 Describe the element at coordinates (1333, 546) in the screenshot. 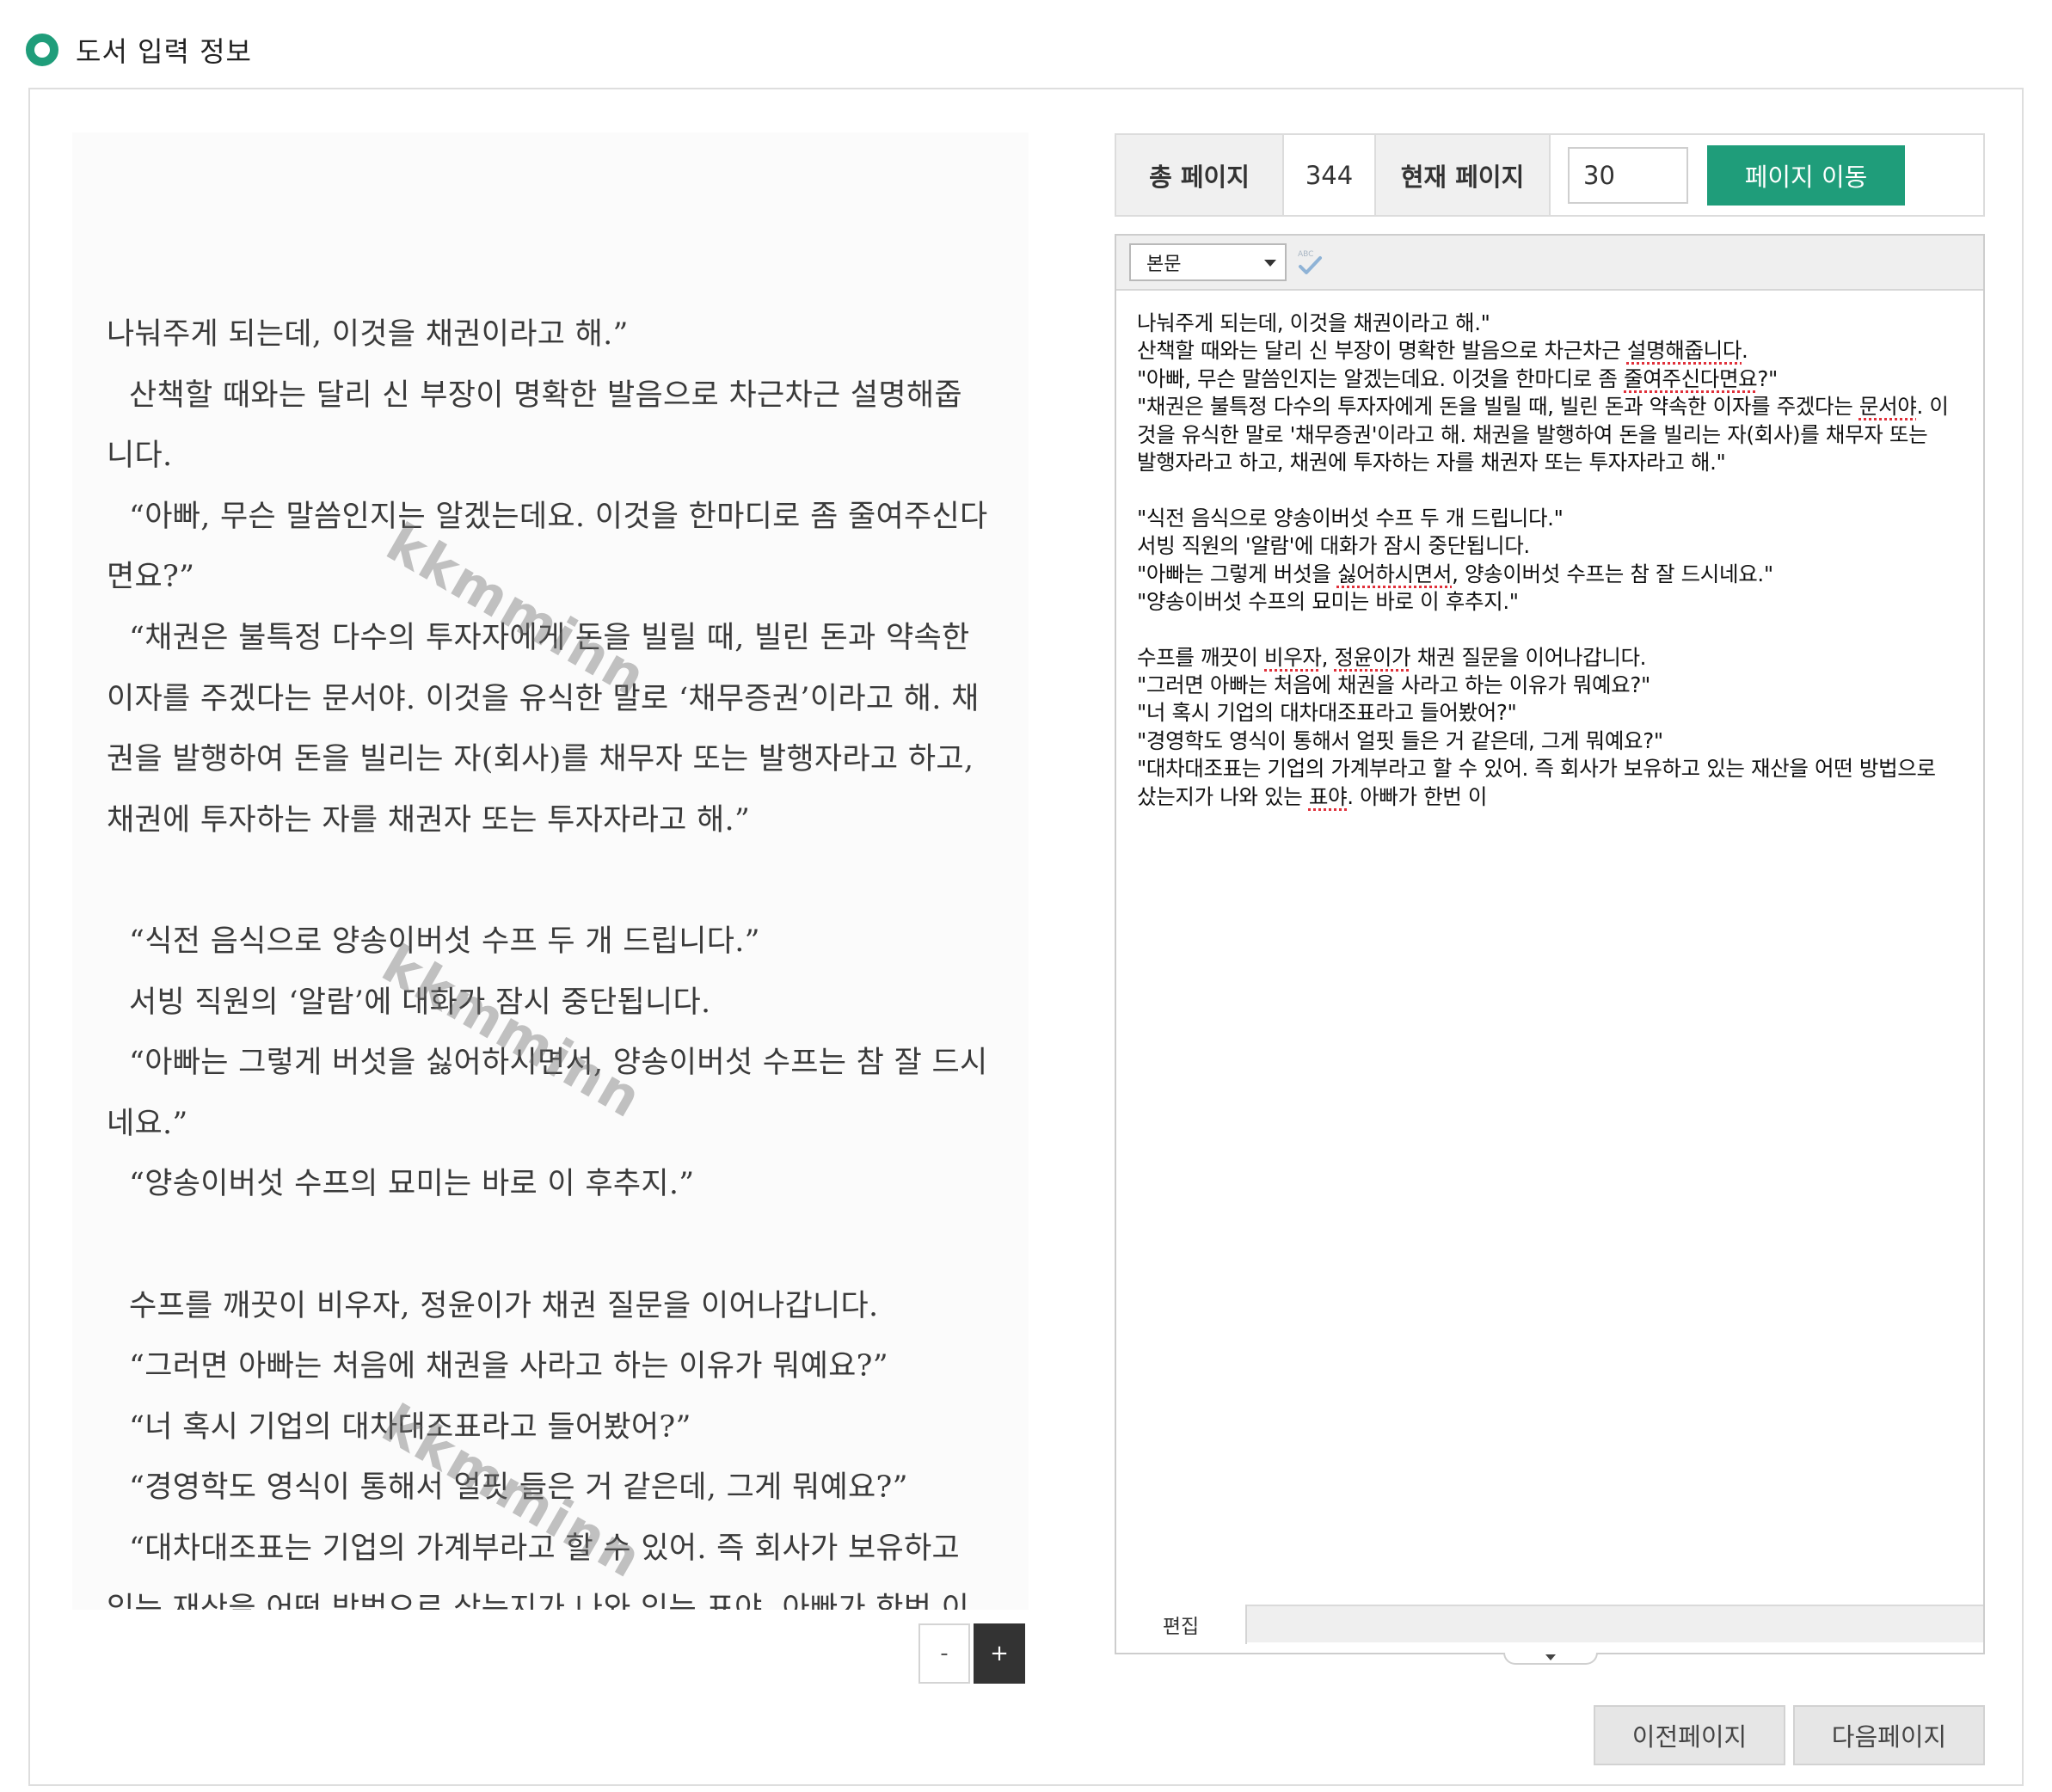

I see `editor-text: 서빙 직원의 '알람'에 대화가 잠시 중단됩니다.` at that location.